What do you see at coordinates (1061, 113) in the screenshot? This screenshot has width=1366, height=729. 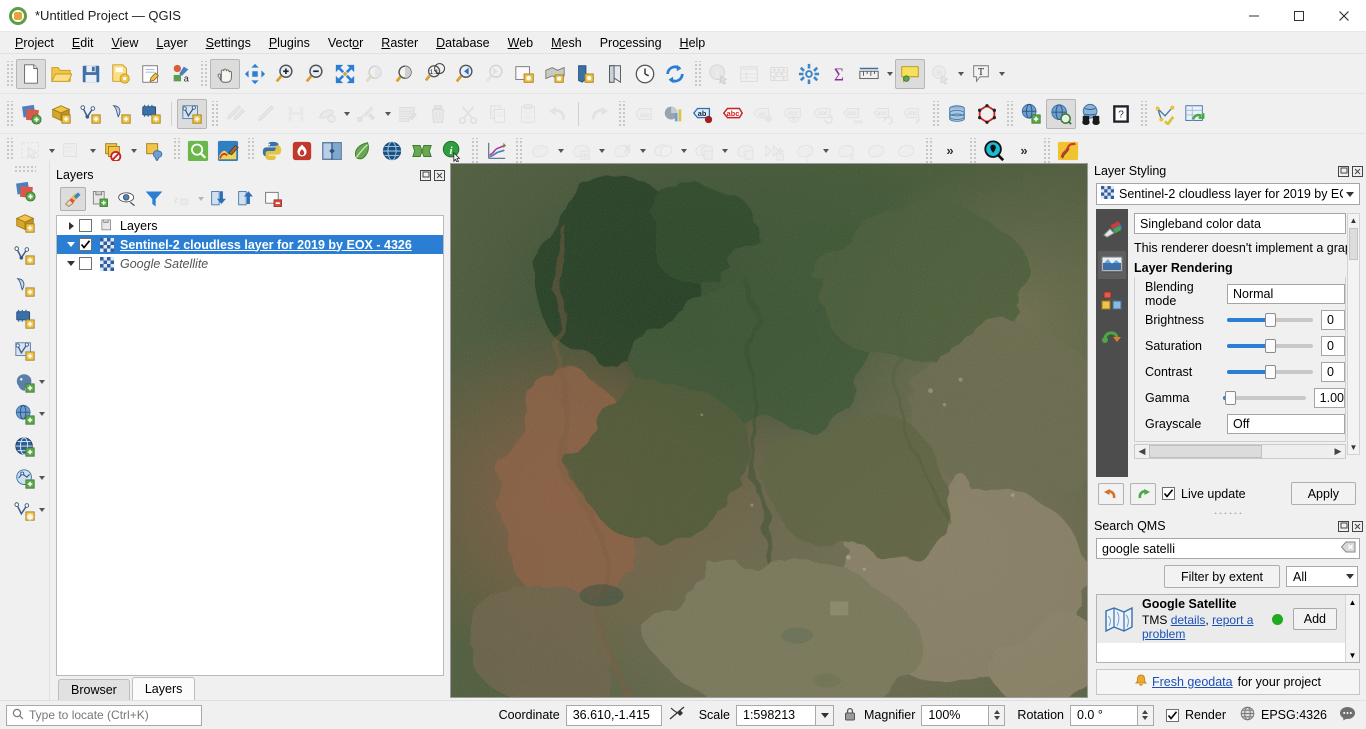 I see `metasearch-icon` at bounding box center [1061, 113].